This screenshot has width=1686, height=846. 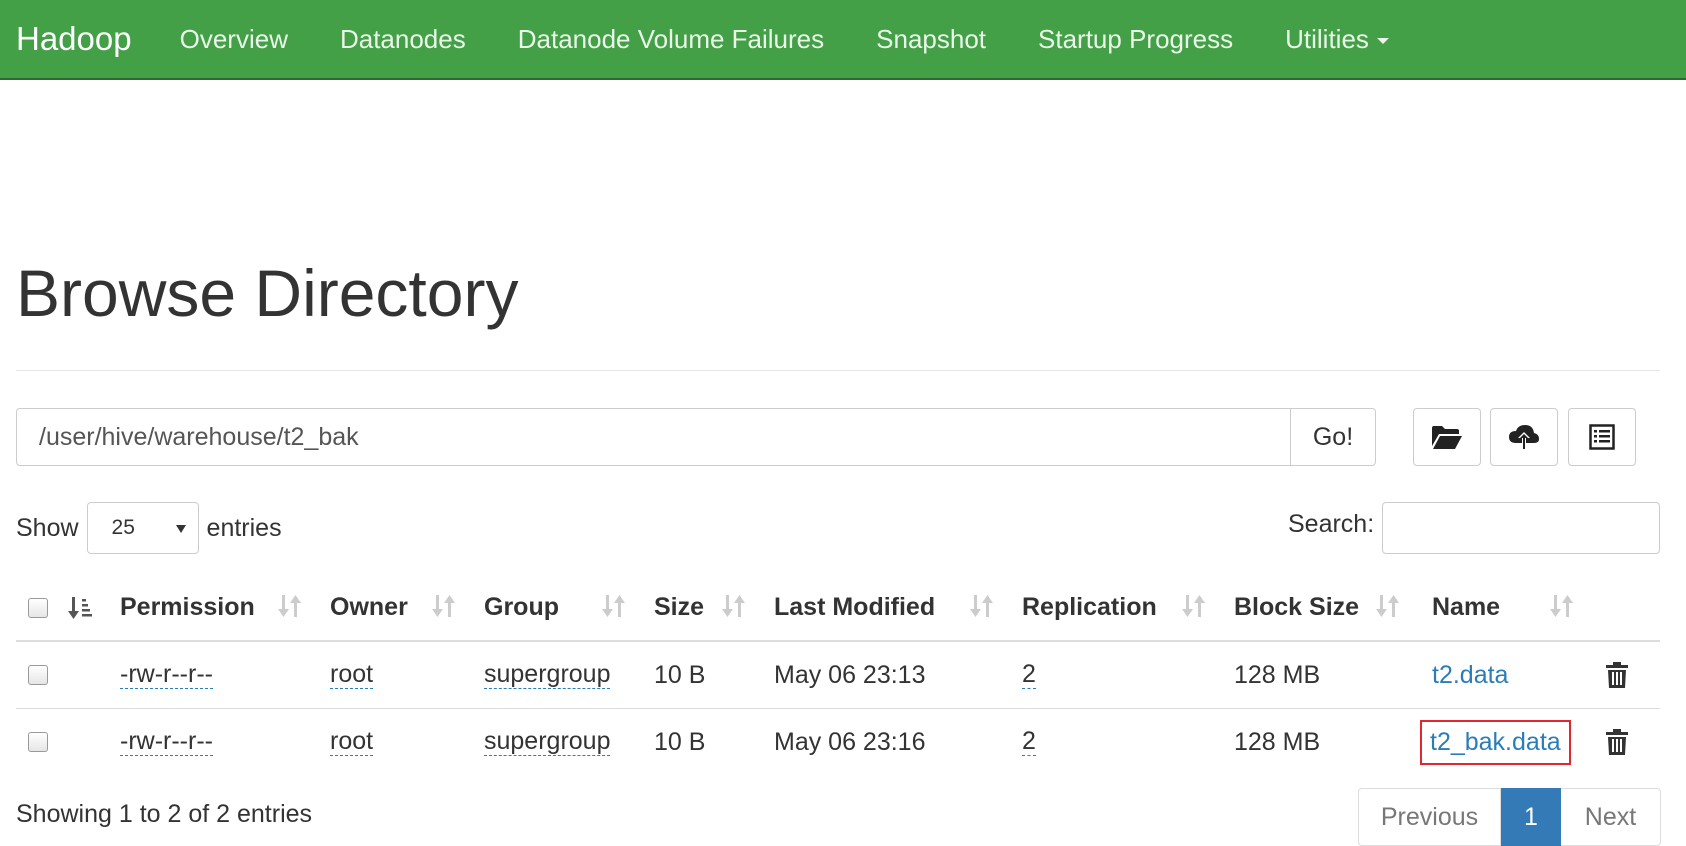 I want to click on previous-page-button: Previous, so click(x=1429, y=817).